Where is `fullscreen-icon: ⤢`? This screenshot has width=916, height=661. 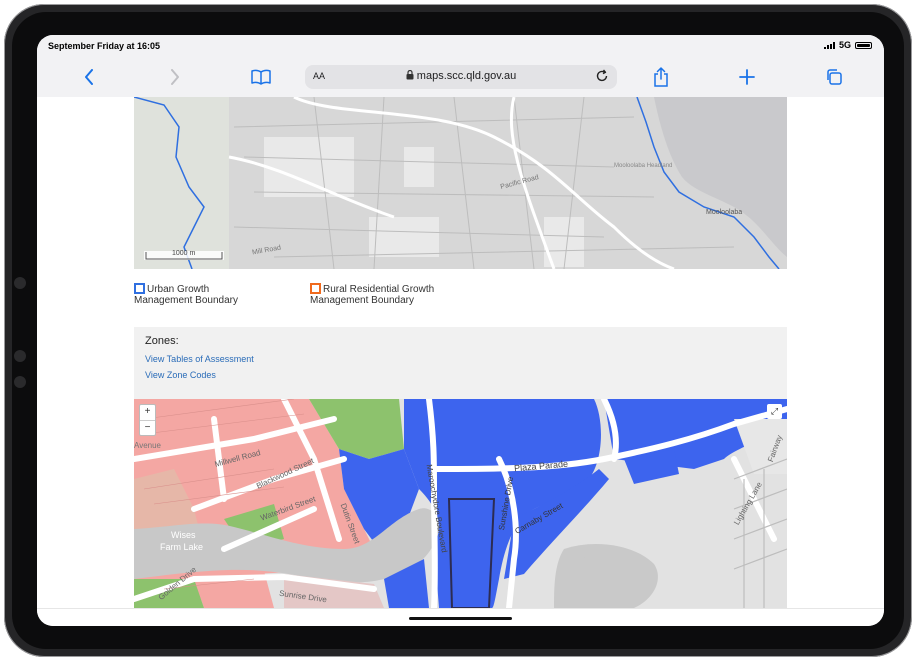
fullscreen-icon: ⤢ is located at coordinates (774, 411).